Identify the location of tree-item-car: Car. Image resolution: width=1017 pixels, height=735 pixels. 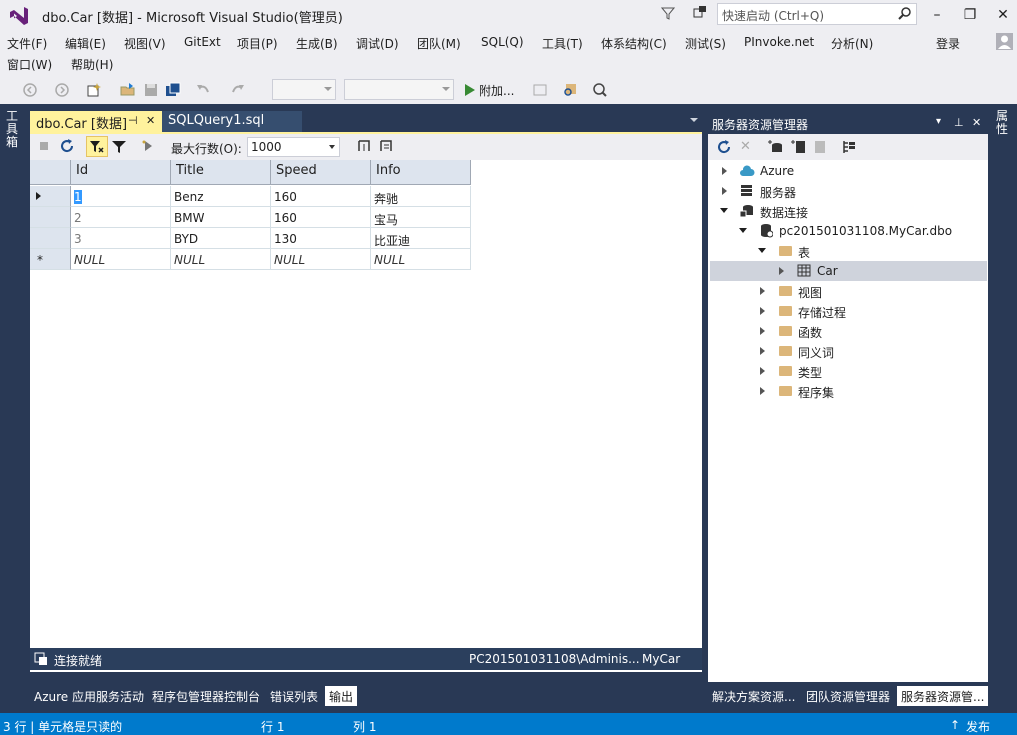
(827, 274).